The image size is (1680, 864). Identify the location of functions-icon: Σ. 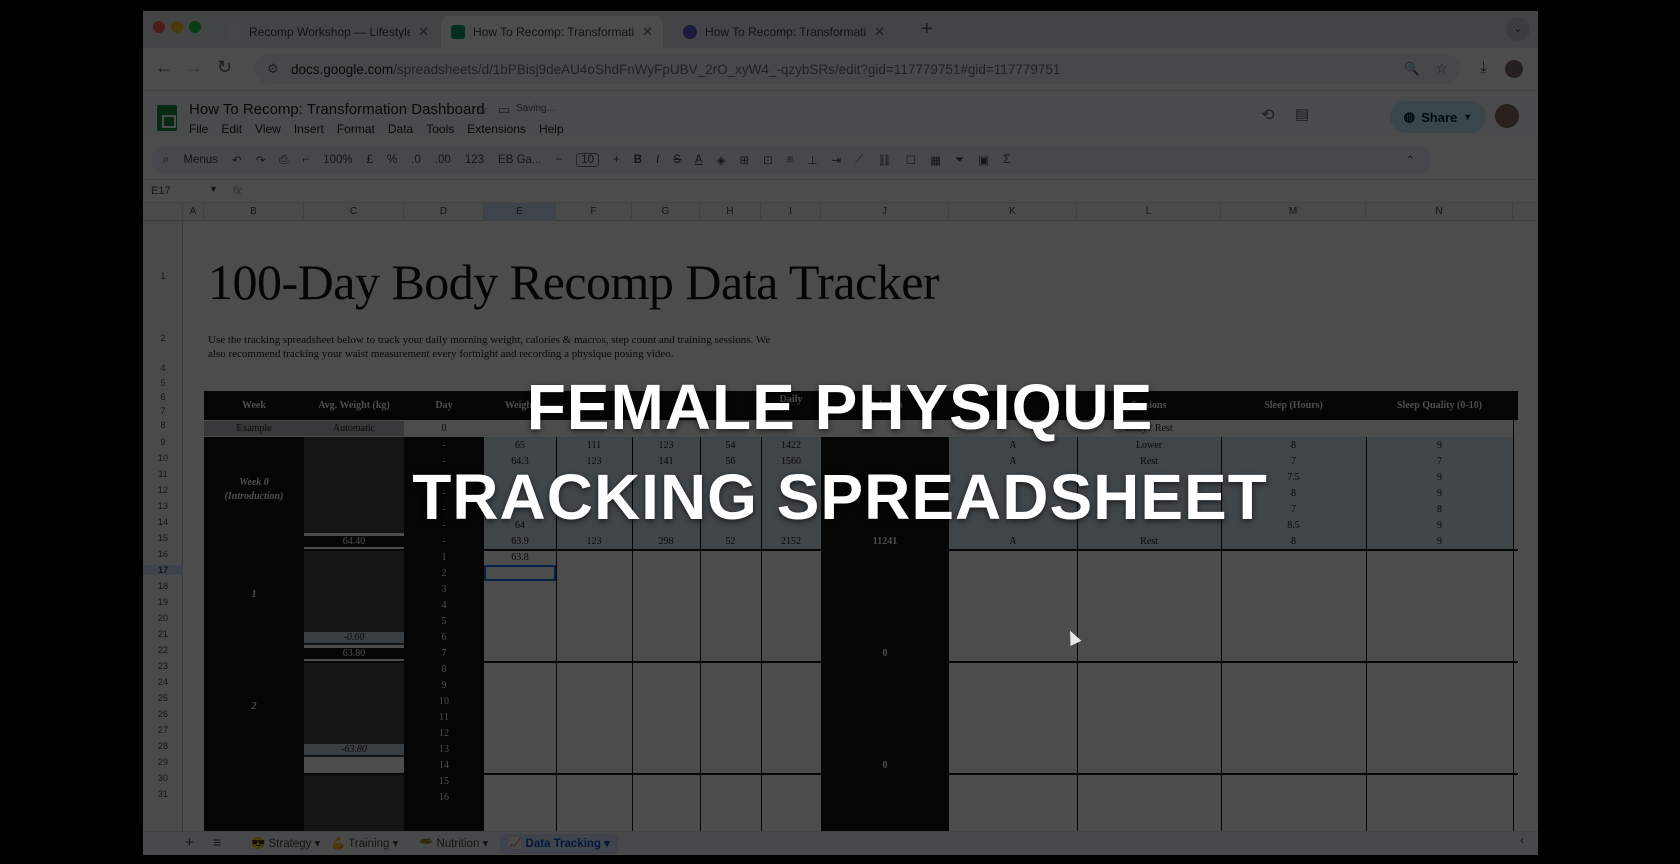
(1006, 160).